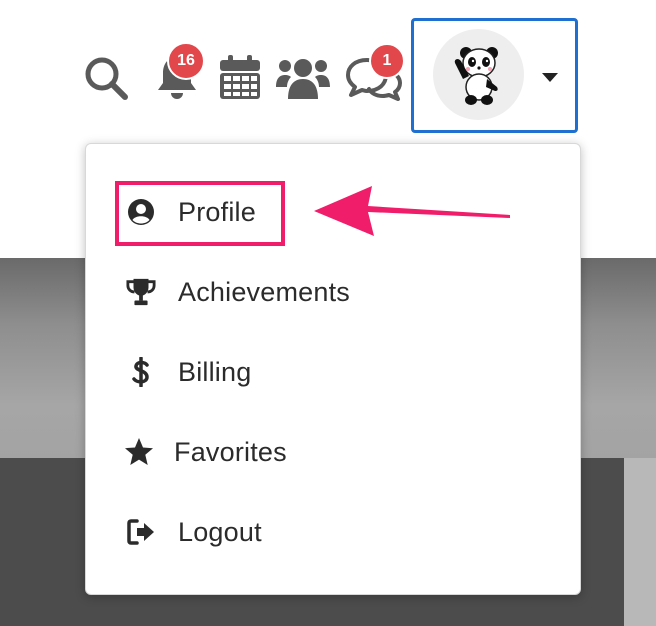  I want to click on profile-highlight-box, so click(200, 213).